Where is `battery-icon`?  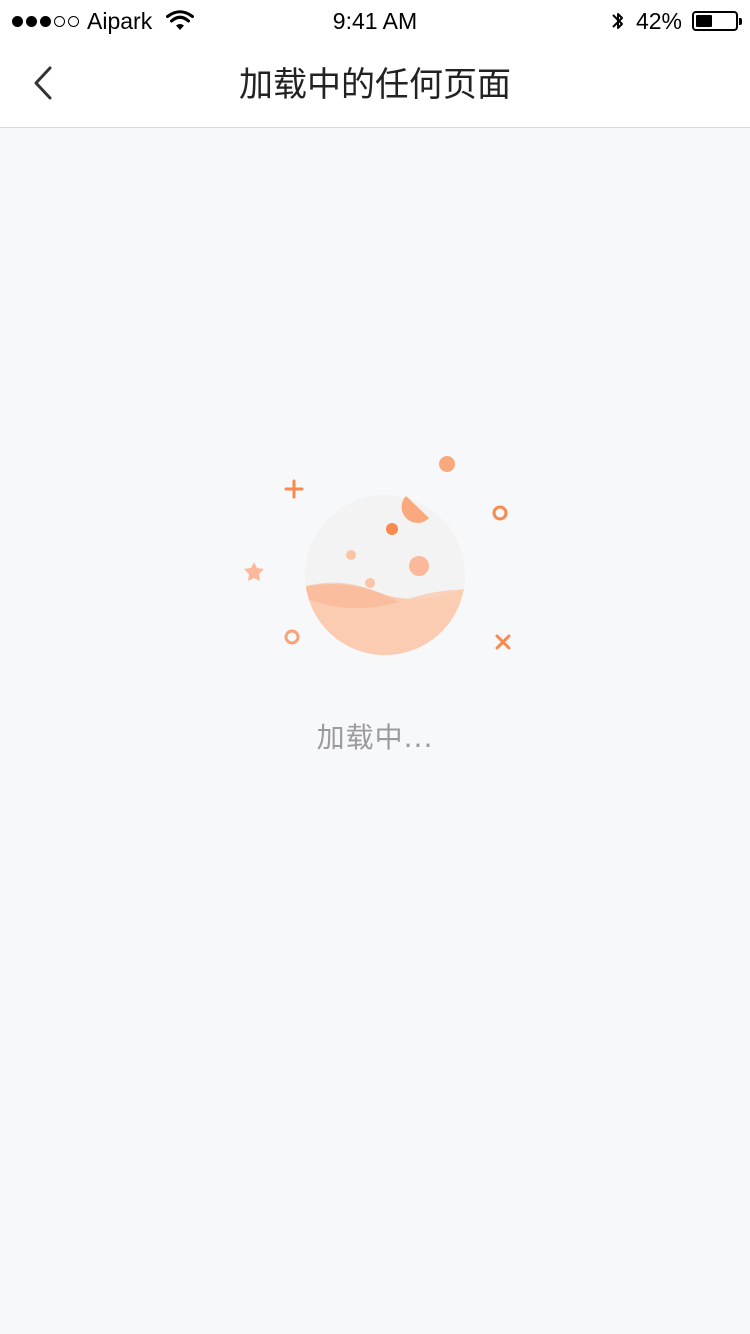 battery-icon is located at coordinates (717, 21).